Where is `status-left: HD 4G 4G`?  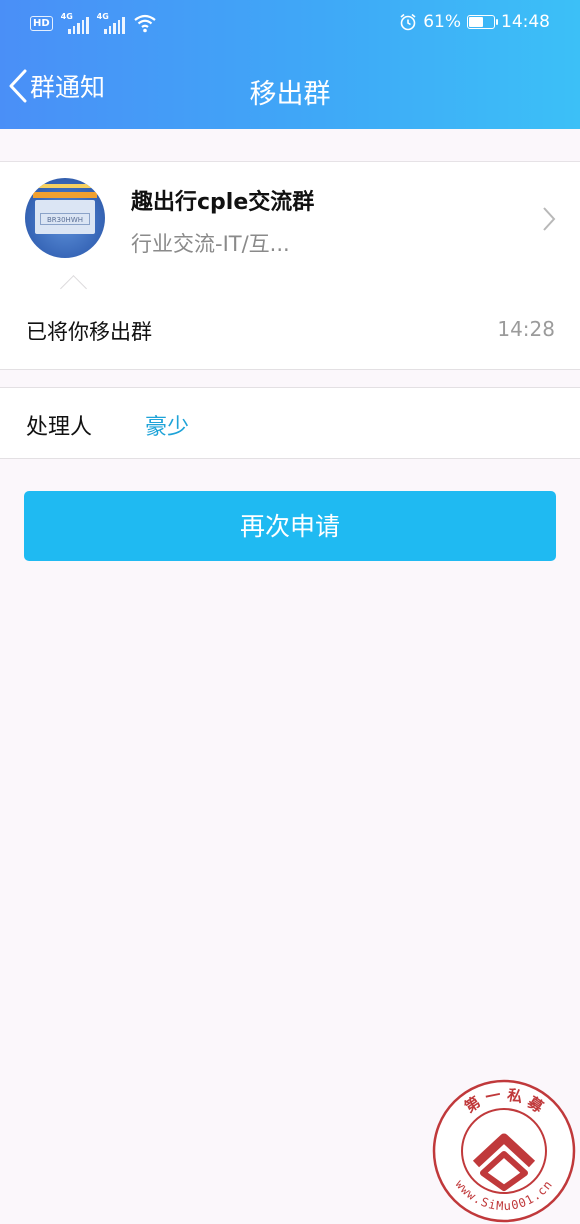
status-left: HD 4G 4G is located at coordinates (93, 23).